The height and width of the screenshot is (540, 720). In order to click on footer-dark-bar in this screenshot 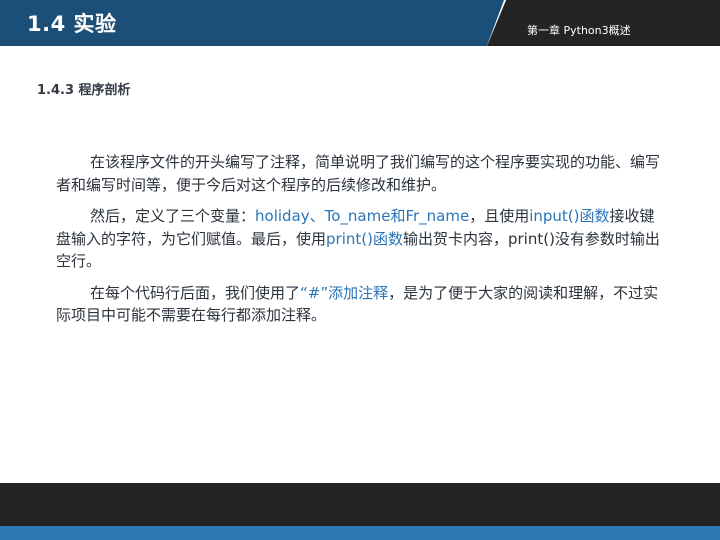, I will do `click(360, 504)`.